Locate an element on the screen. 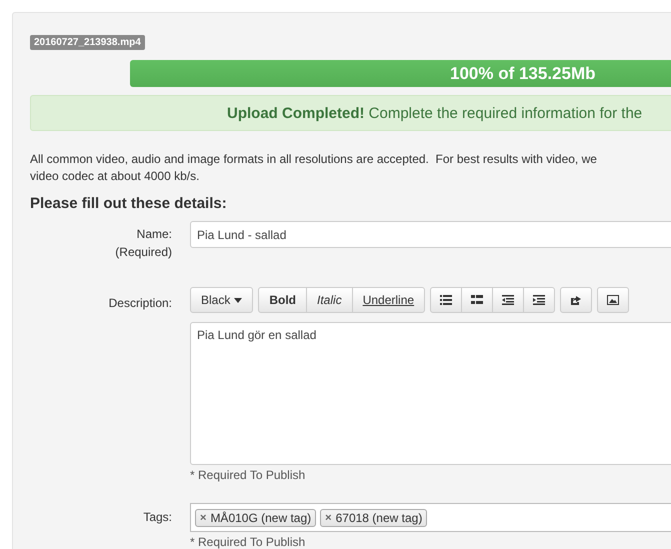 The height and width of the screenshot is (549, 671). outdent-button is located at coordinates (508, 300).